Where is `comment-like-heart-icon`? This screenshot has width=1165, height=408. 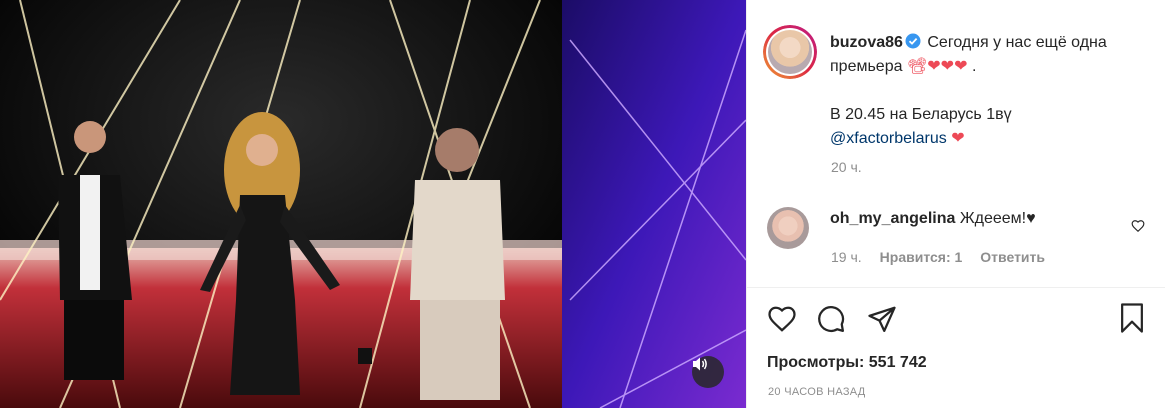 comment-like-heart-icon is located at coordinates (1138, 226).